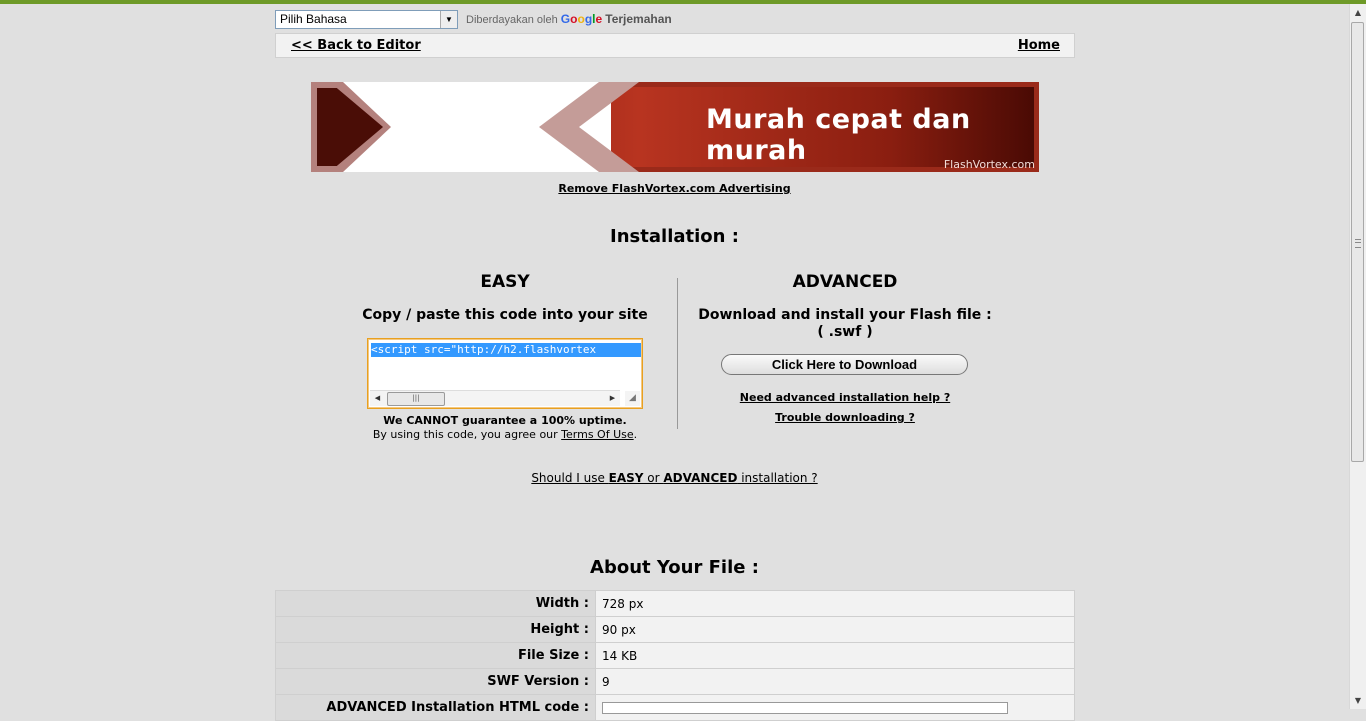 The width and height of the screenshot is (1366, 721). Describe the element at coordinates (805, 708) in the screenshot. I see `html-code-field` at that location.